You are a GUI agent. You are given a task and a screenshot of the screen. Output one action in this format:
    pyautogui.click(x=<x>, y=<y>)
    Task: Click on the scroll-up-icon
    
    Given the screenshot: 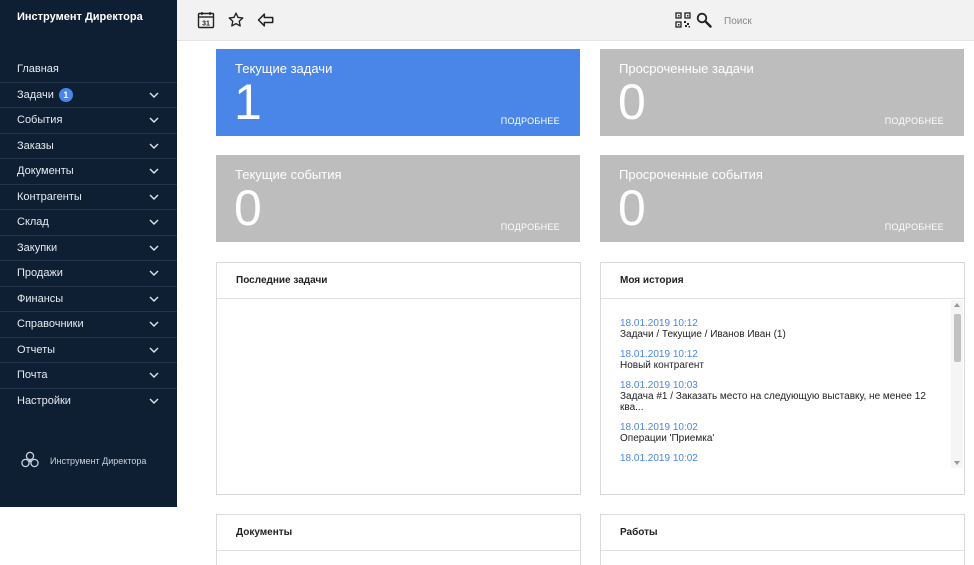 What is the action you would take?
    pyautogui.click(x=957, y=305)
    